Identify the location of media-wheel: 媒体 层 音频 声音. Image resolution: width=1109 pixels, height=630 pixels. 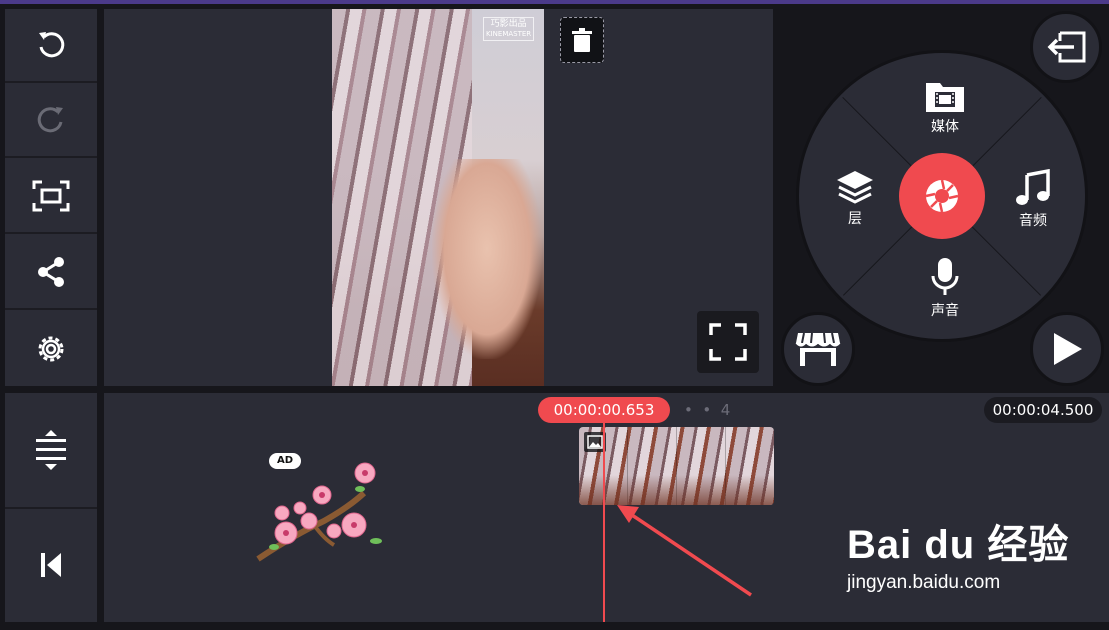
(942, 196).